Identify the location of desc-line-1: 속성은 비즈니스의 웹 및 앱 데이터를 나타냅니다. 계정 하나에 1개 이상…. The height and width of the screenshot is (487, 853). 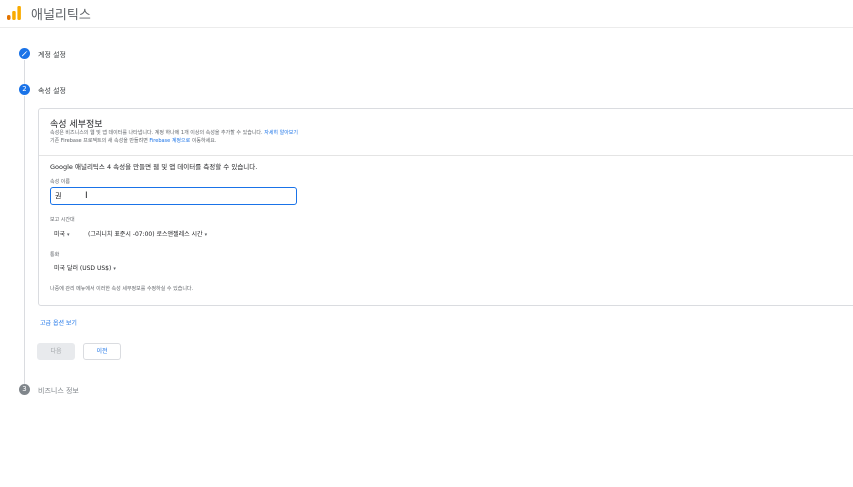
(156, 133).